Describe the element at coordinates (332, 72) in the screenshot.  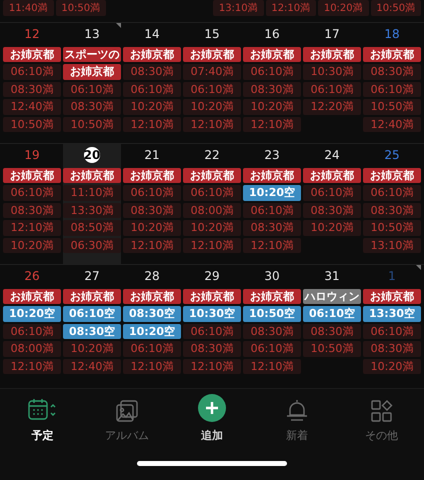
I see `time-slot: 10:30満` at that location.